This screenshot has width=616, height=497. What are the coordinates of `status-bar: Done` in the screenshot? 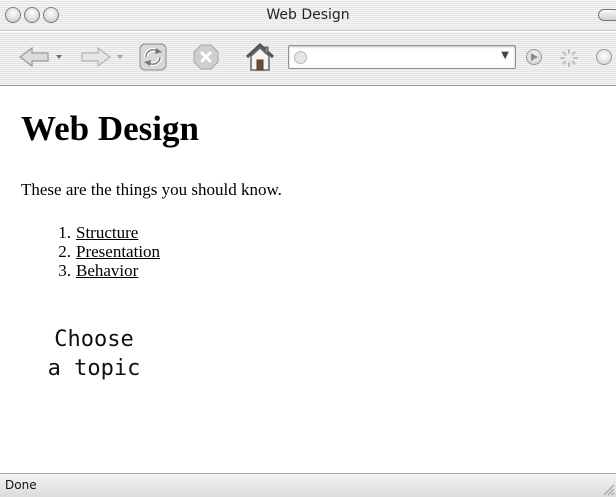 It's located at (308, 485).